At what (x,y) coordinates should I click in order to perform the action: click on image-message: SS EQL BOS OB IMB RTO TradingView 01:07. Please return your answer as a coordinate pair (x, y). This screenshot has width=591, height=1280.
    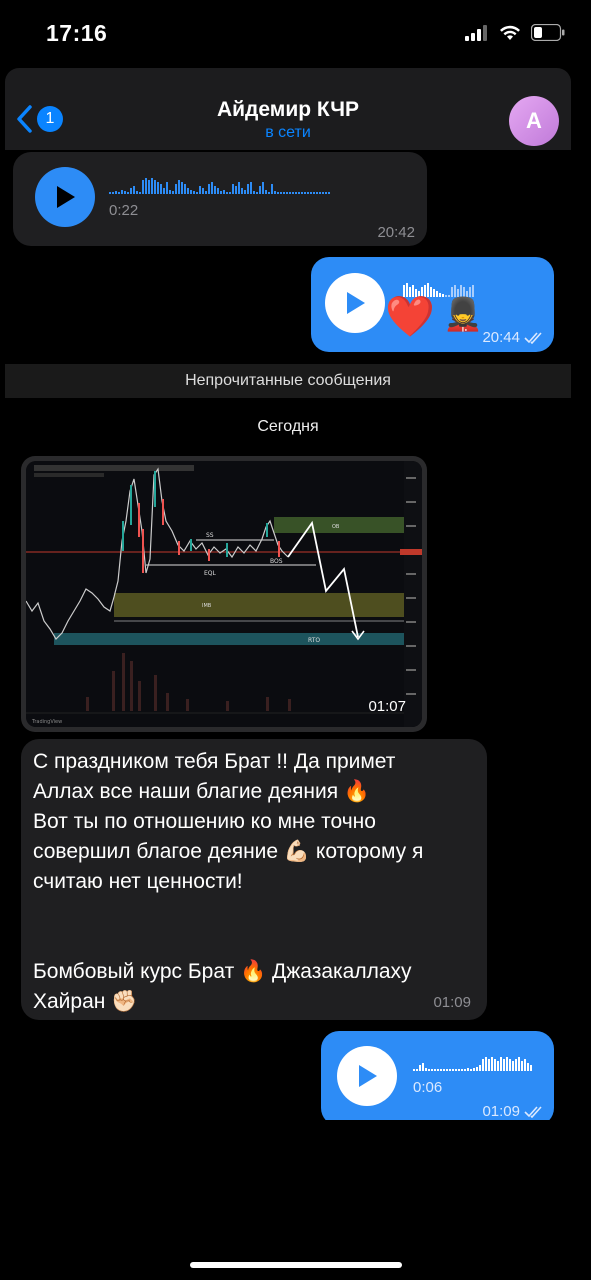
    Looking at the image, I should click on (224, 594).